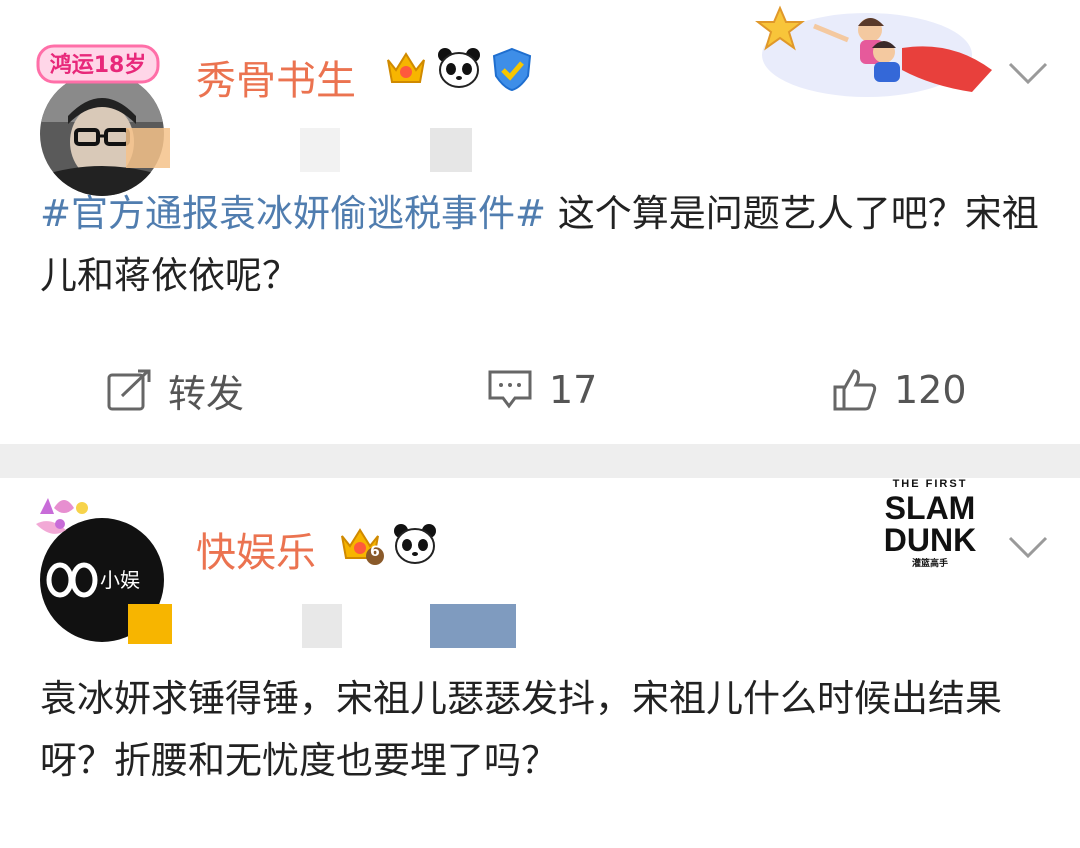  I want to click on repost-label: 转发, so click(206, 393).